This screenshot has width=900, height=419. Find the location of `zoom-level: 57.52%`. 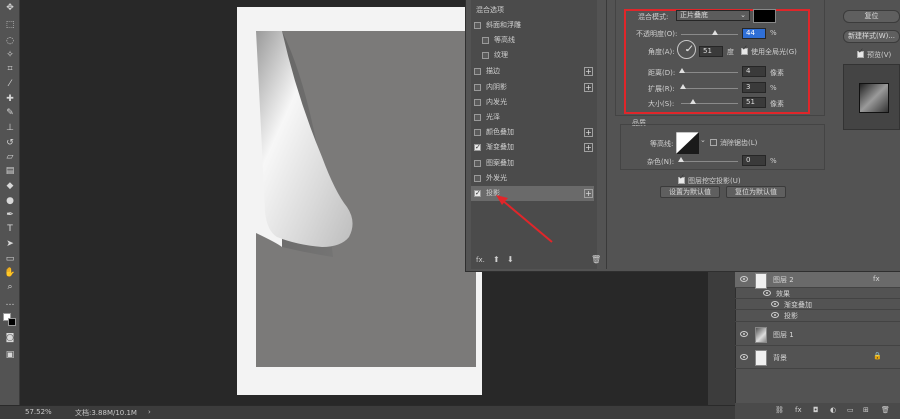

zoom-level: 57.52% is located at coordinates (38, 412).